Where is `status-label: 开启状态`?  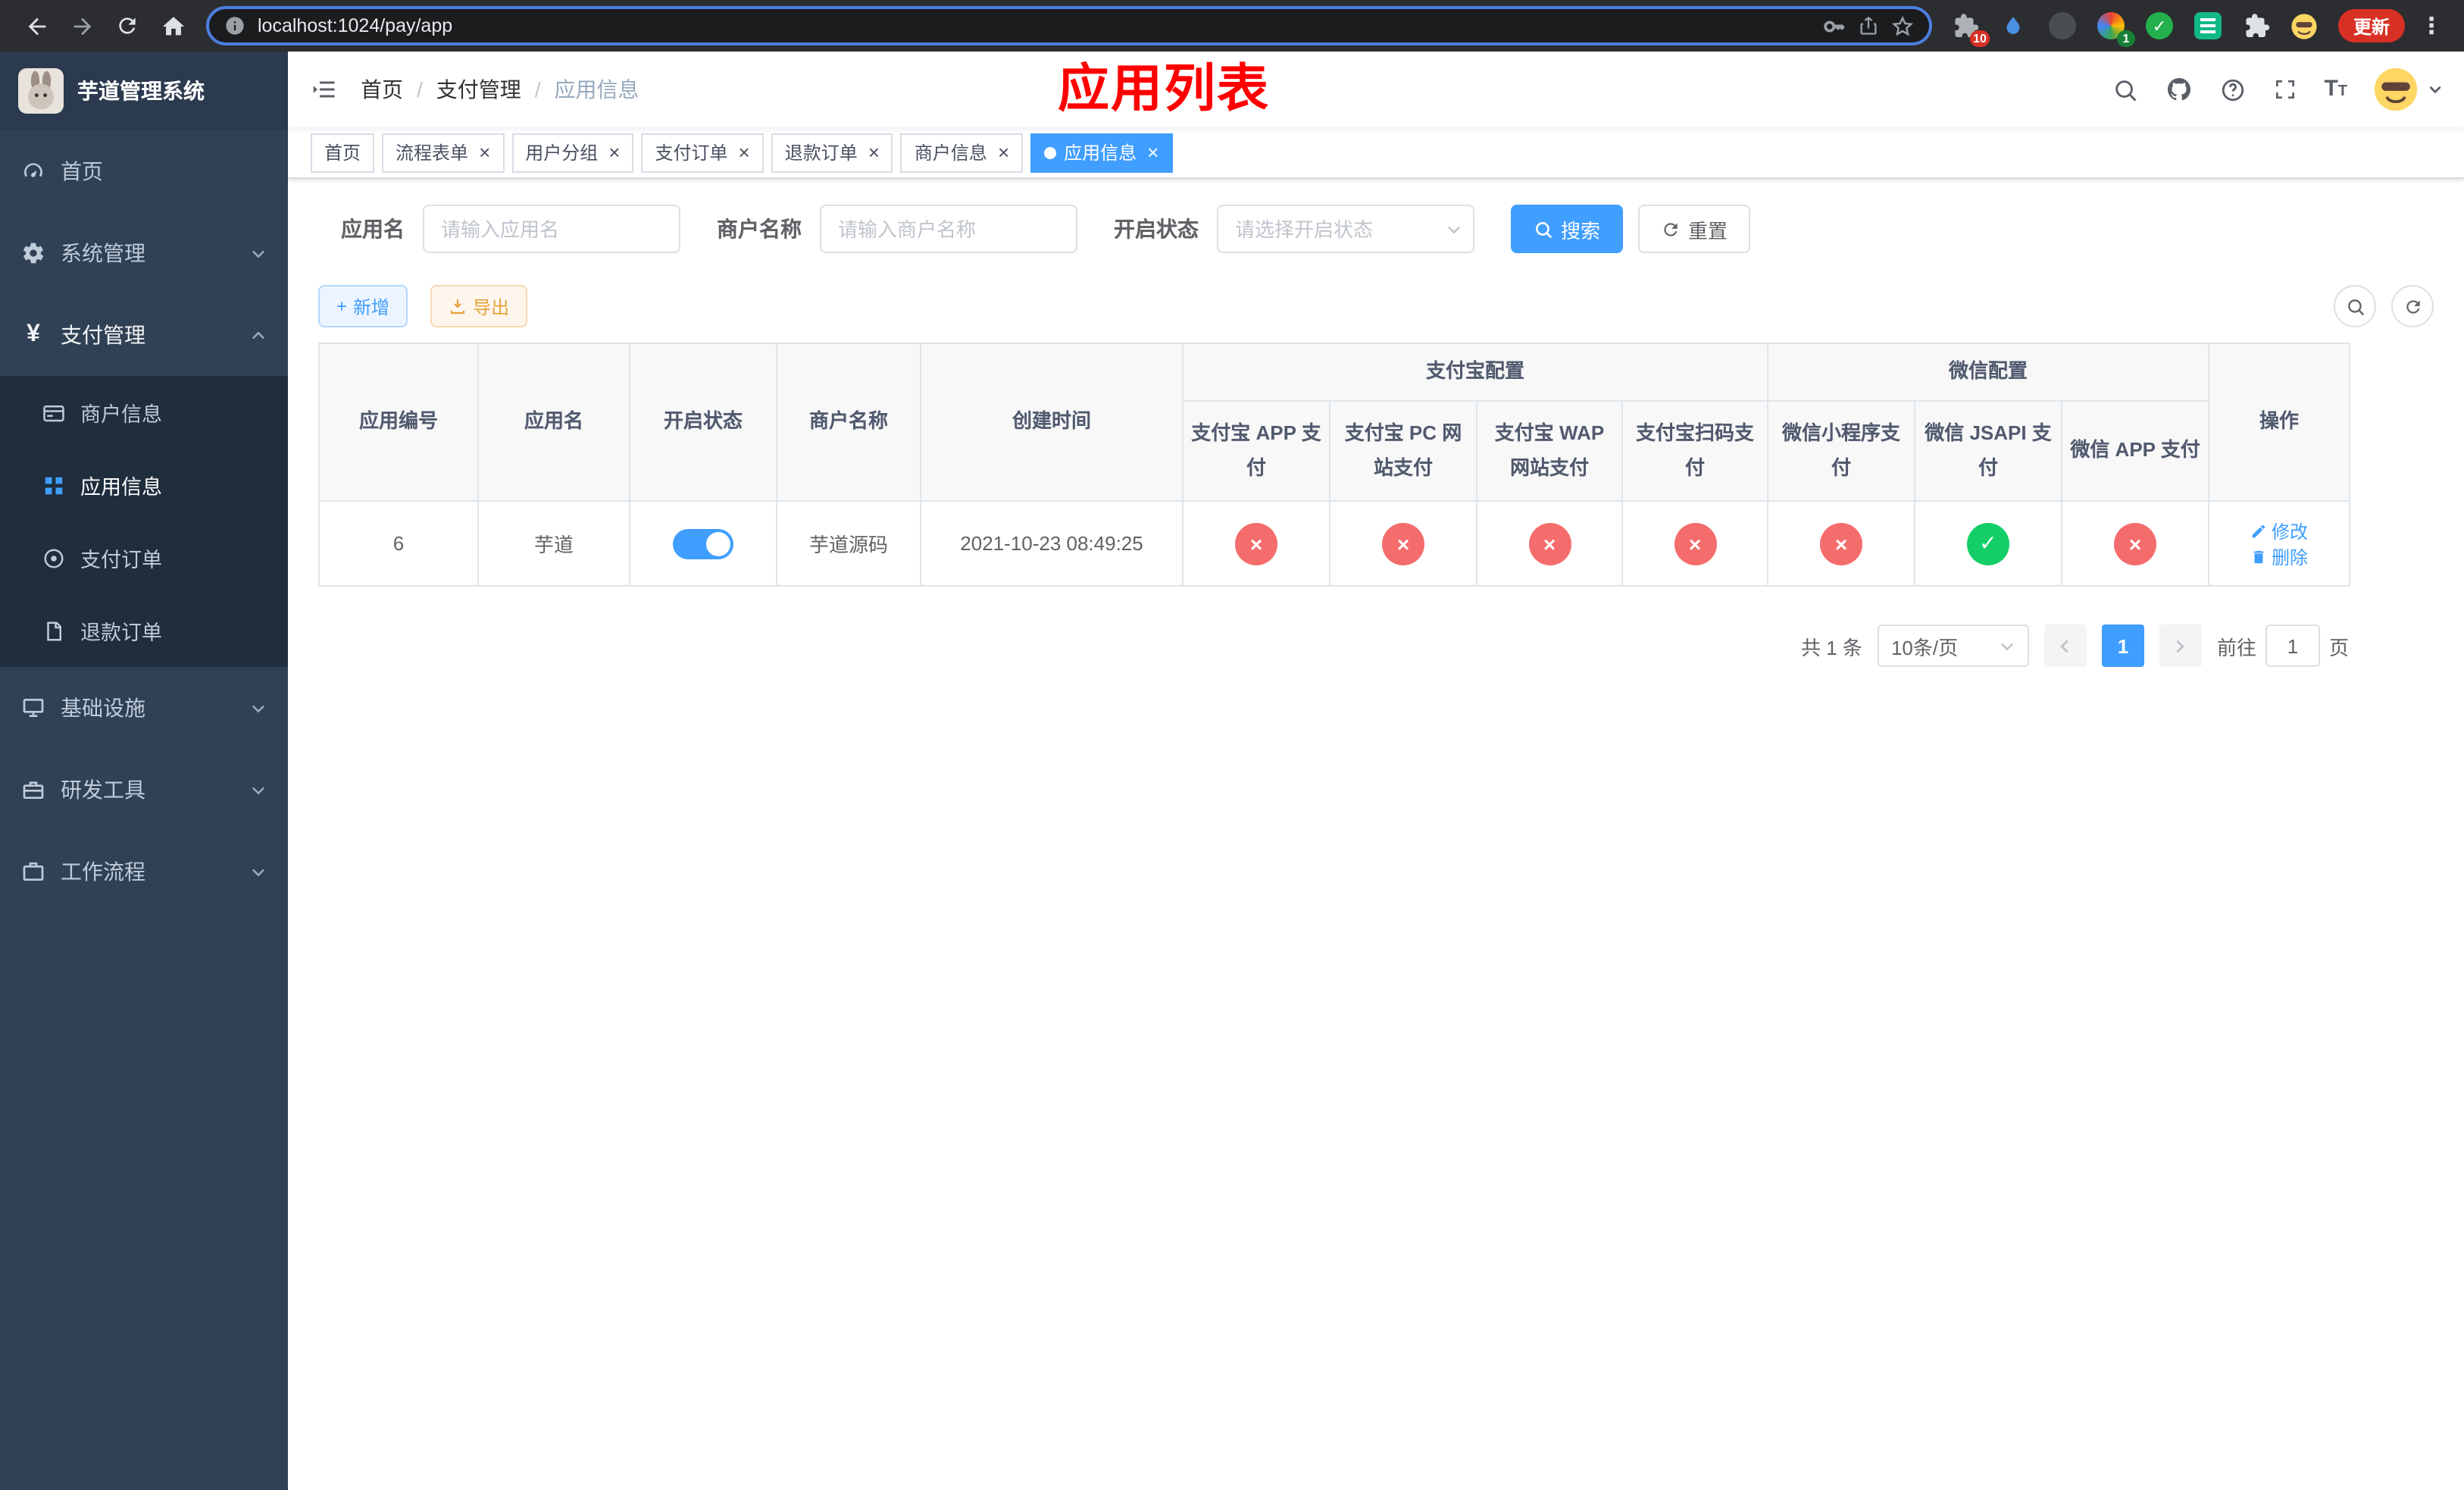
status-label: 开启状态 is located at coordinates (1156, 229).